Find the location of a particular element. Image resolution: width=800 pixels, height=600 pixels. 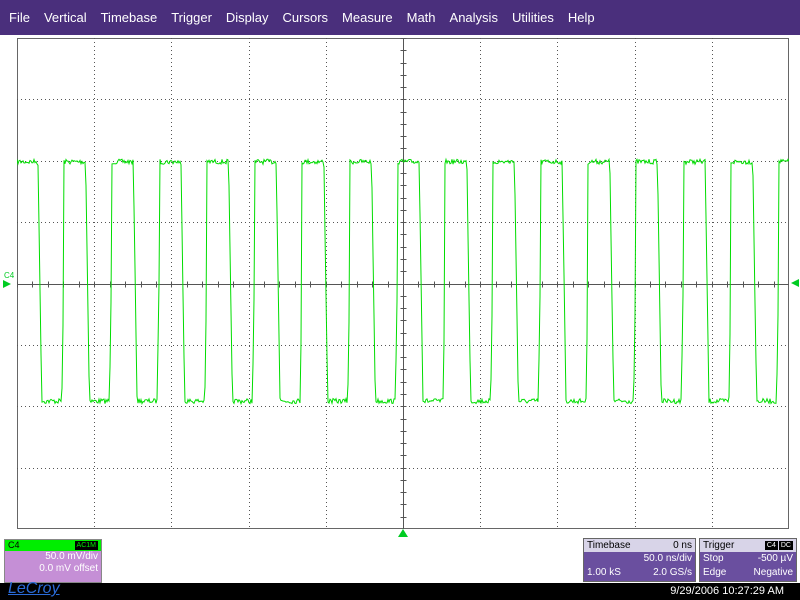

trigger-descriptor-box: Trigger C4 DC Stop -500 µV Edge Negative is located at coordinates (748, 560).